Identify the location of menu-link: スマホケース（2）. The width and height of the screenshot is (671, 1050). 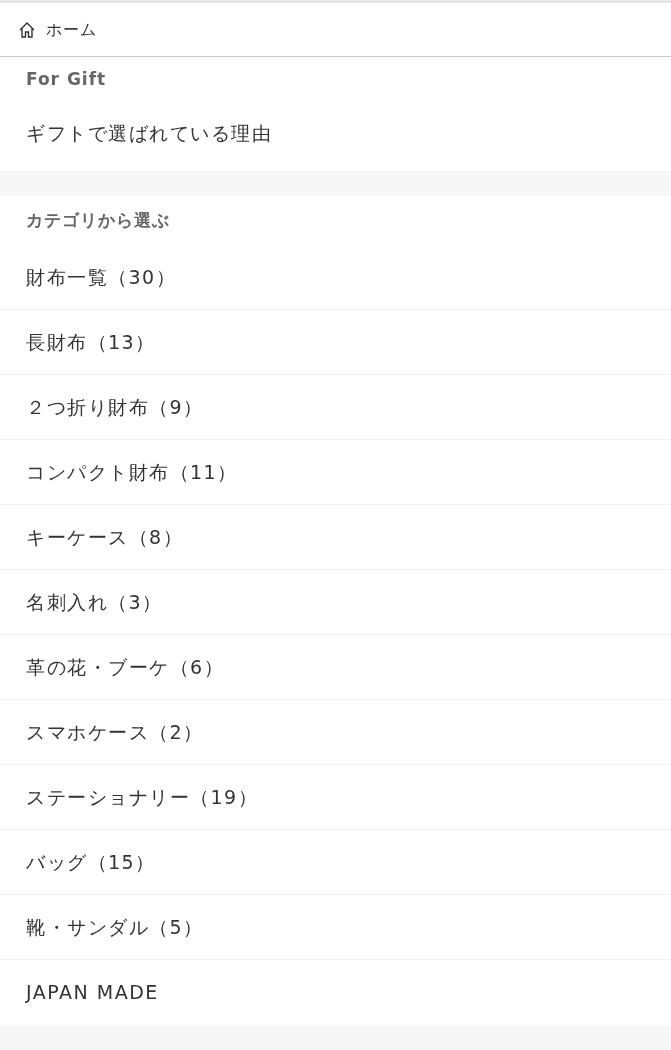
(335, 732).